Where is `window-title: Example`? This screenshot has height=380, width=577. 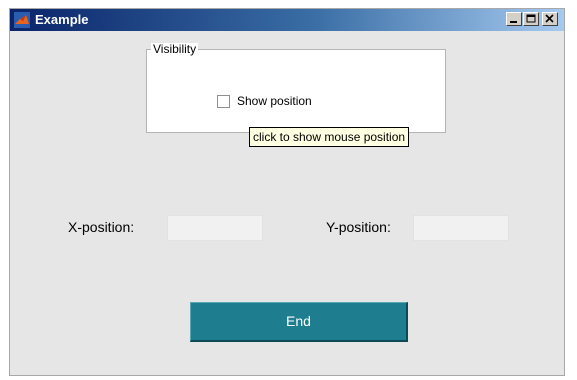
window-title: Example is located at coordinates (62, 19).